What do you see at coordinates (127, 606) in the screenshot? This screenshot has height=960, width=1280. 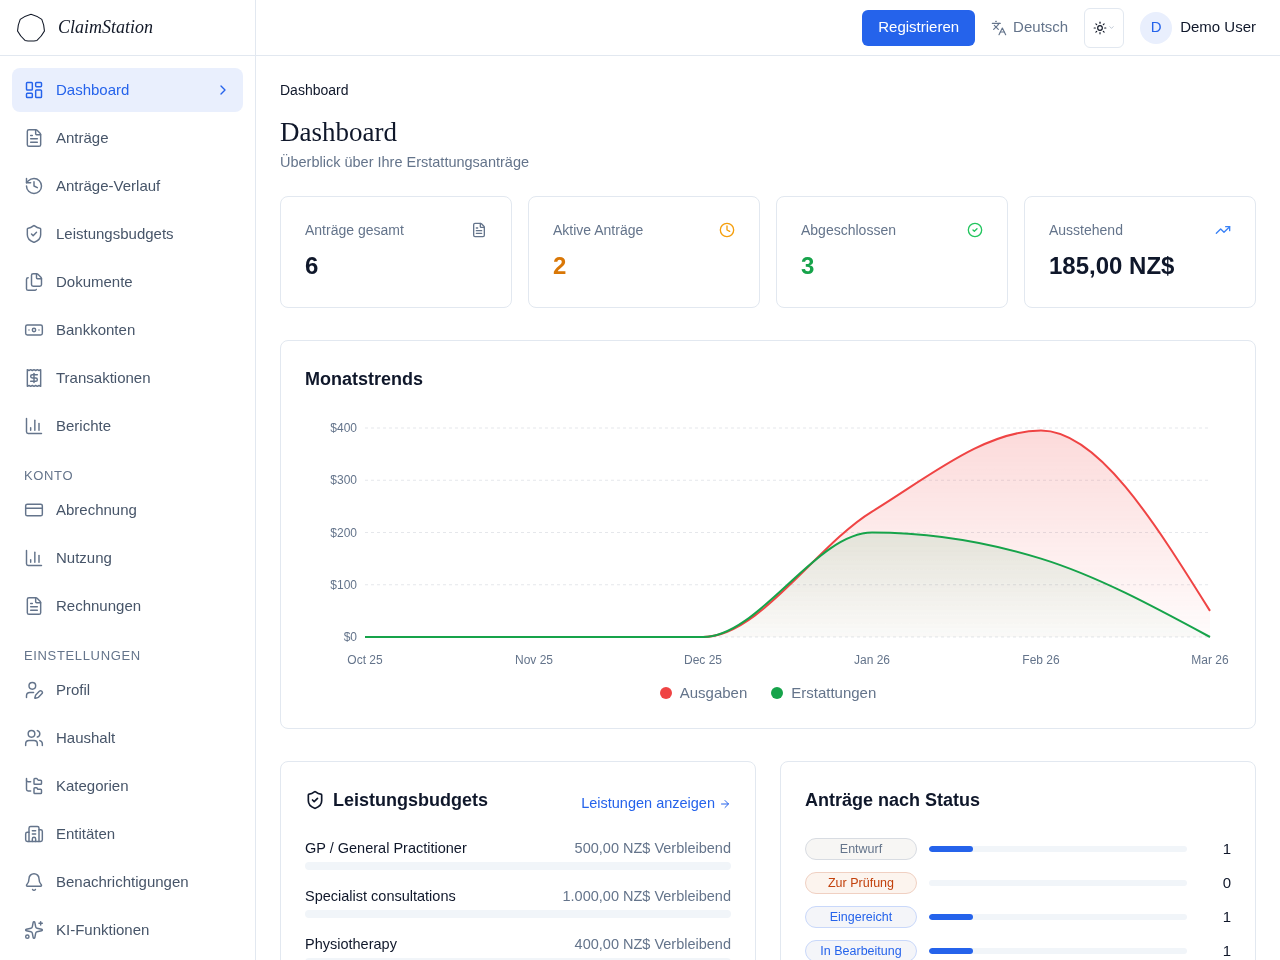 I see `nav-item: Rechnungen` at bounding box center [127, 606].